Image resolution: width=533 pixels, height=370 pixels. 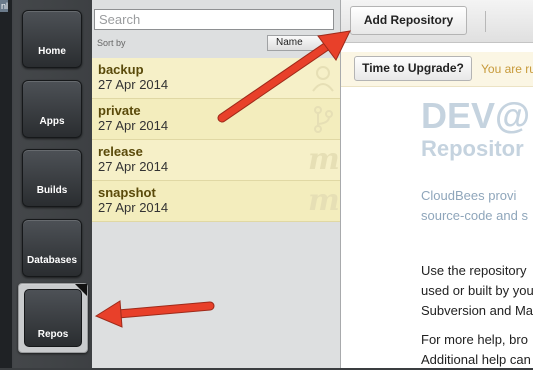 I want to click on usage-line: Subversion and Mav, so click(x=477, y=310).